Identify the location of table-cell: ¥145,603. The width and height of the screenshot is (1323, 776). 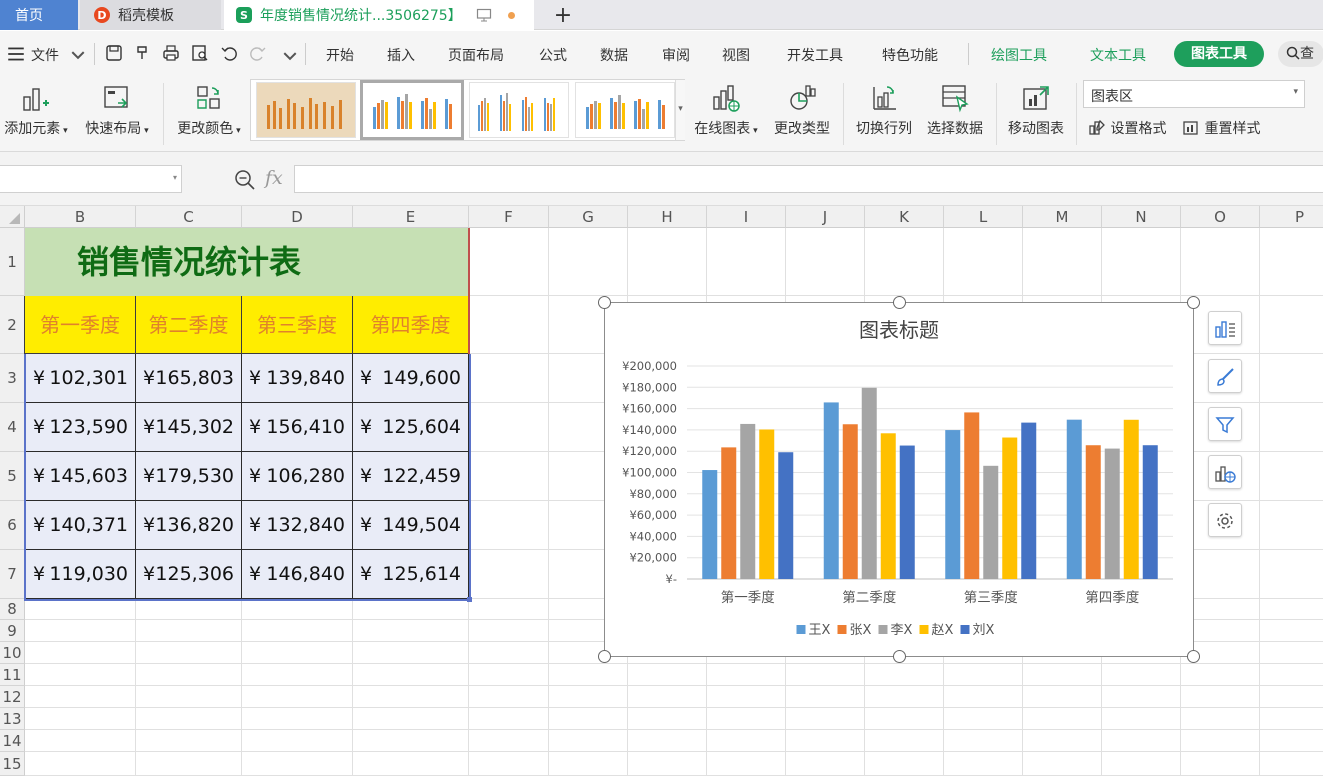
(80, 476).